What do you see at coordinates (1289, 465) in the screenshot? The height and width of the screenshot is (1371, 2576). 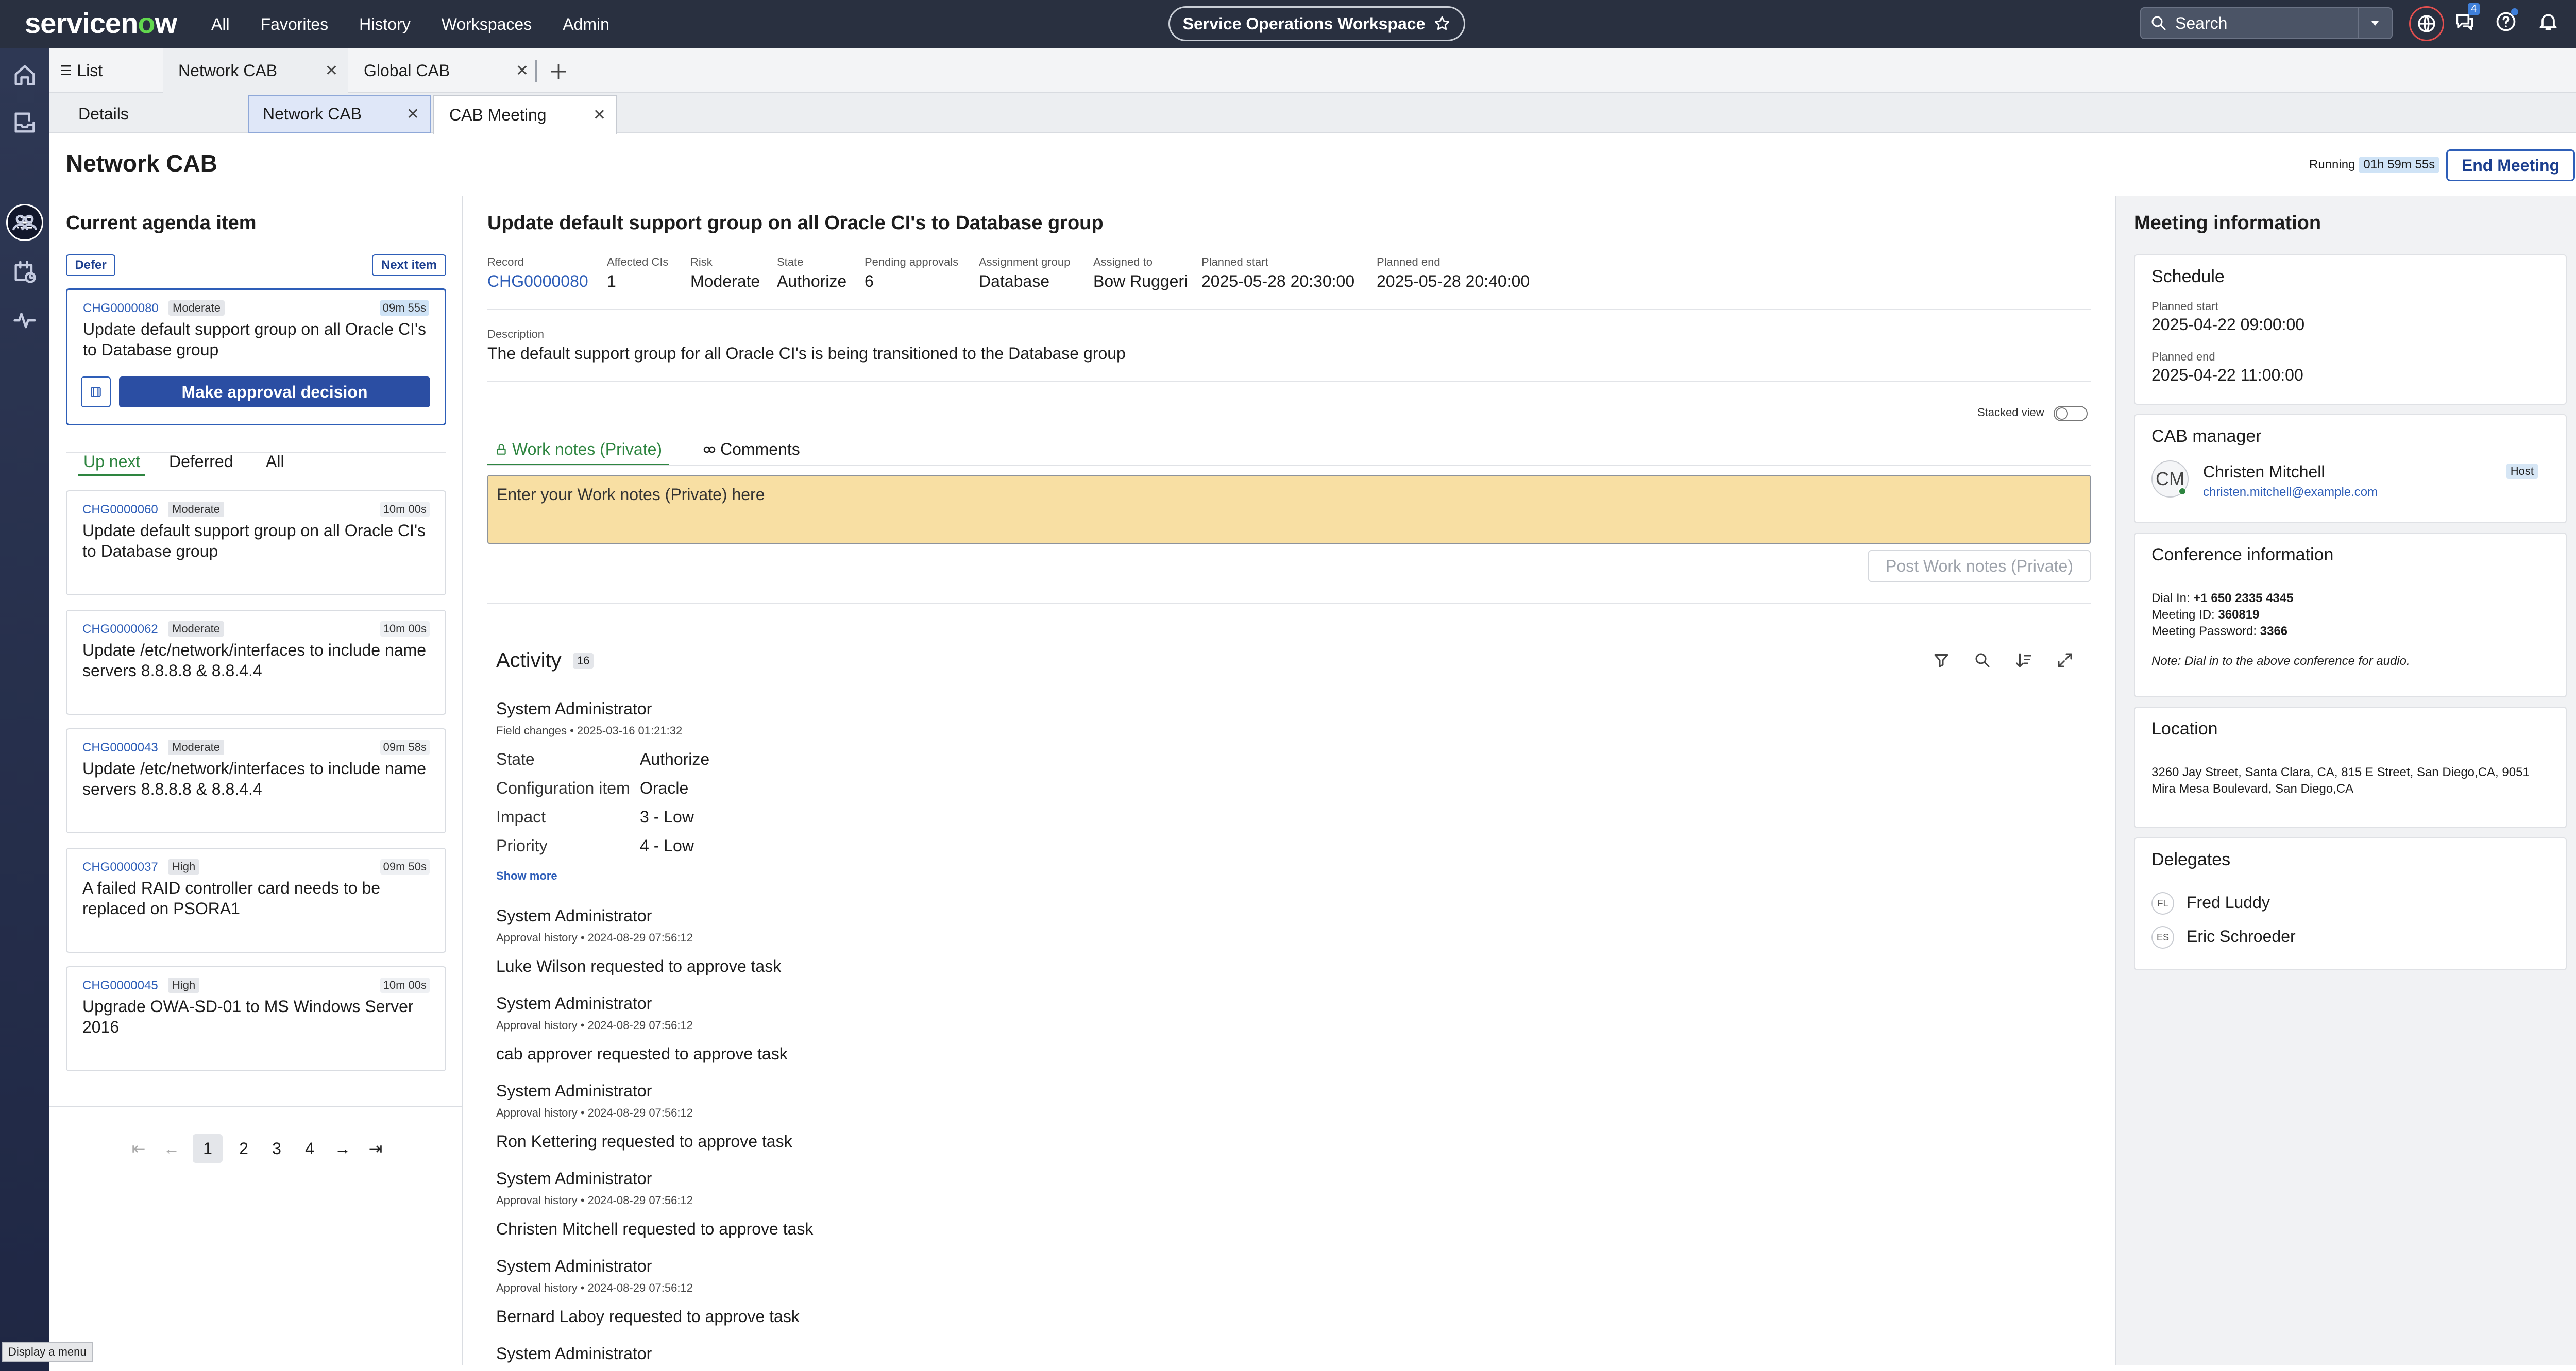 I see `tab-underline` at bounding box center [1289, 465].